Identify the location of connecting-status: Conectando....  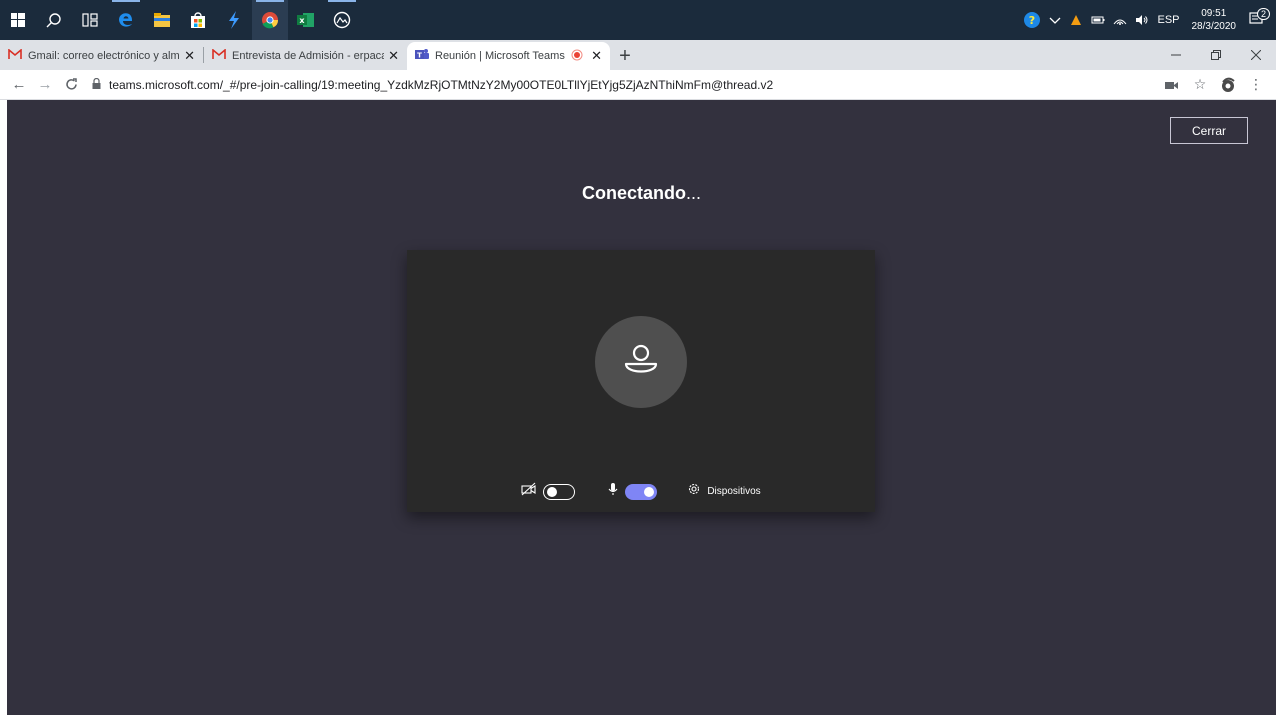
(641, 193).